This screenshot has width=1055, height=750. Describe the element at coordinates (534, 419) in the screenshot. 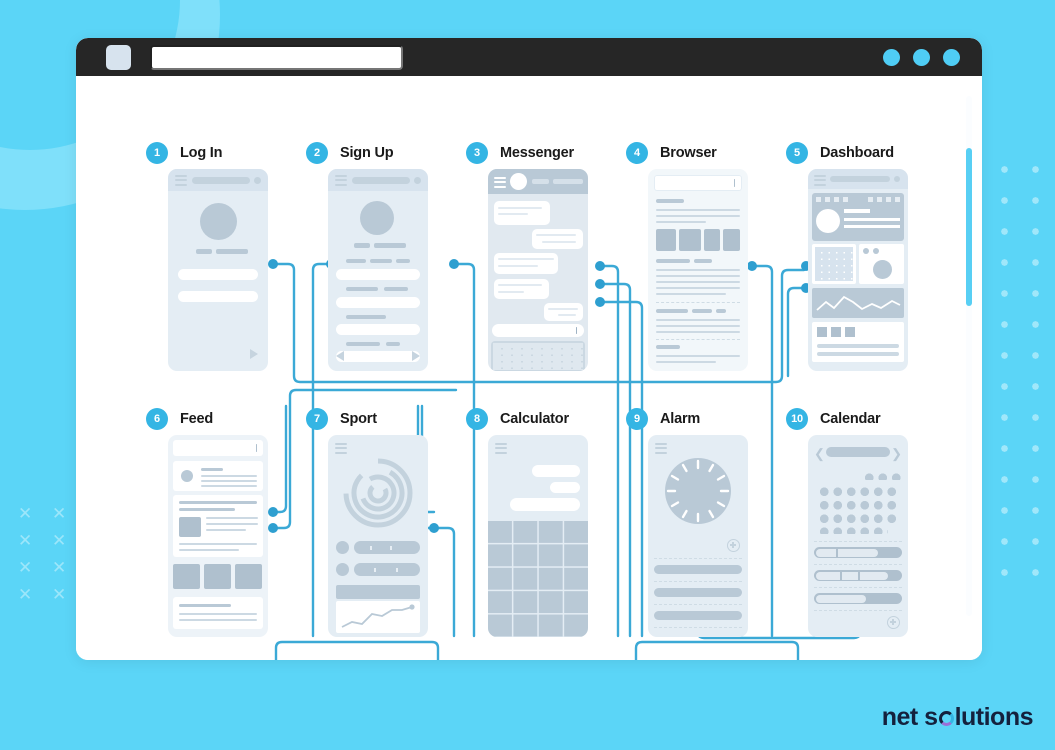

I see `screen-title: Calculator` at that location.